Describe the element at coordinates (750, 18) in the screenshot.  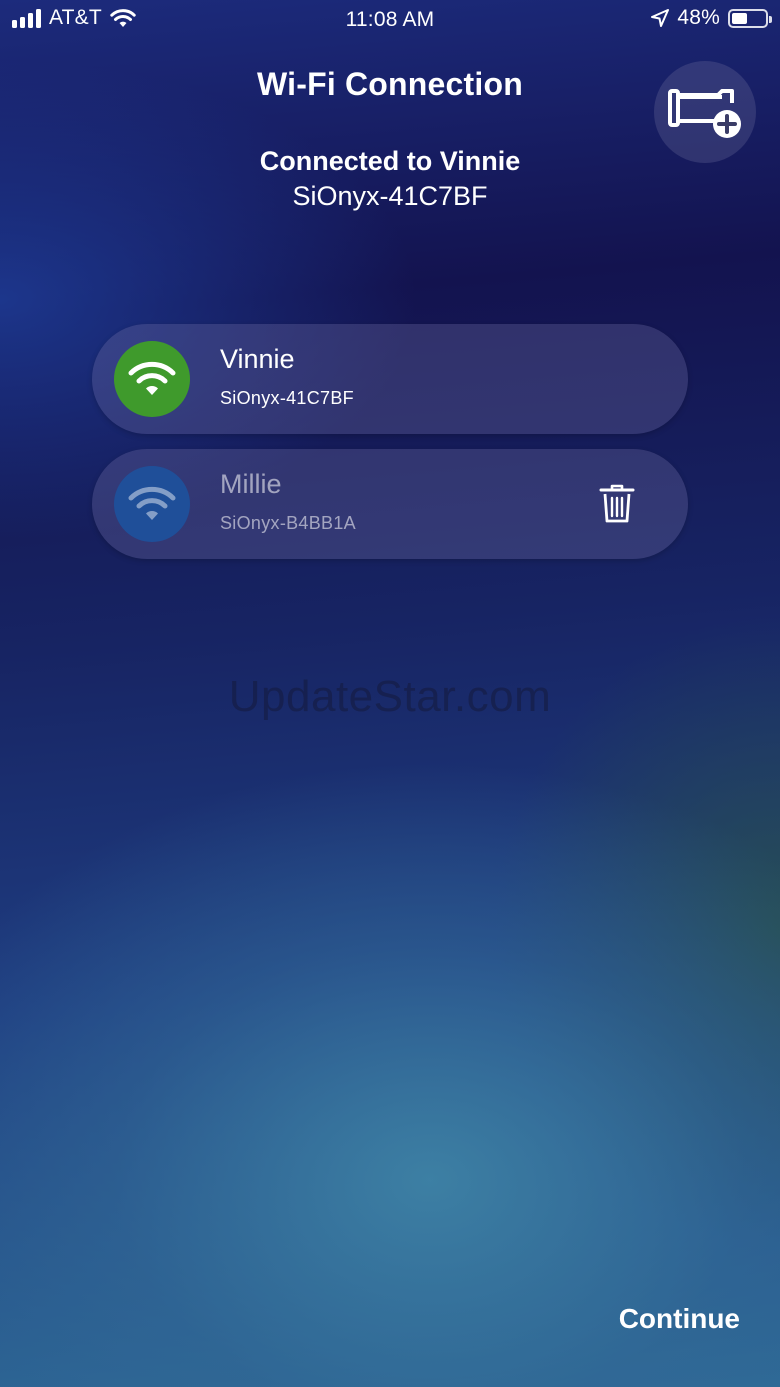
I see `battery-icon` at that location.